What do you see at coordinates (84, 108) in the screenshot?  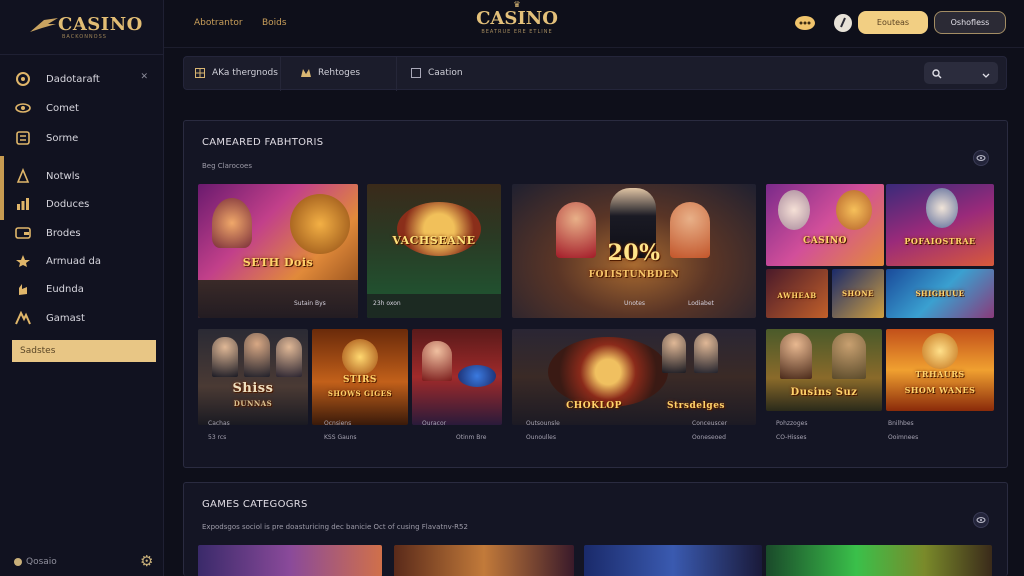 I see `sidebar-item-2: Comet` at bounding box center [84, 108].